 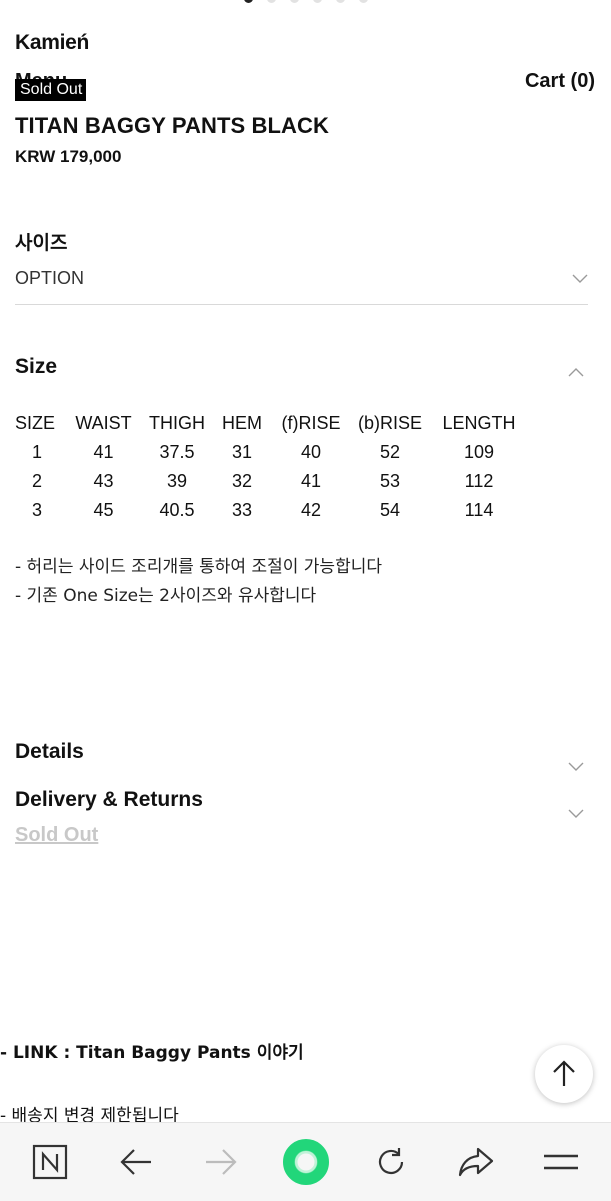 What do you see at coordinates (242, 481) in the screenshot?
I see `table-cell: 32` at bounding box center [242, 481].